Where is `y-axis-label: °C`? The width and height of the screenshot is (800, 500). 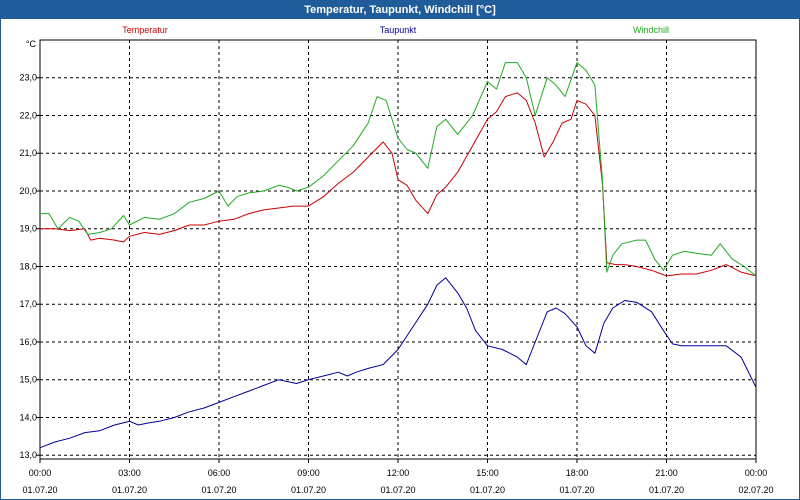
y-axis-label: °C is located at coordinates (31, 44).